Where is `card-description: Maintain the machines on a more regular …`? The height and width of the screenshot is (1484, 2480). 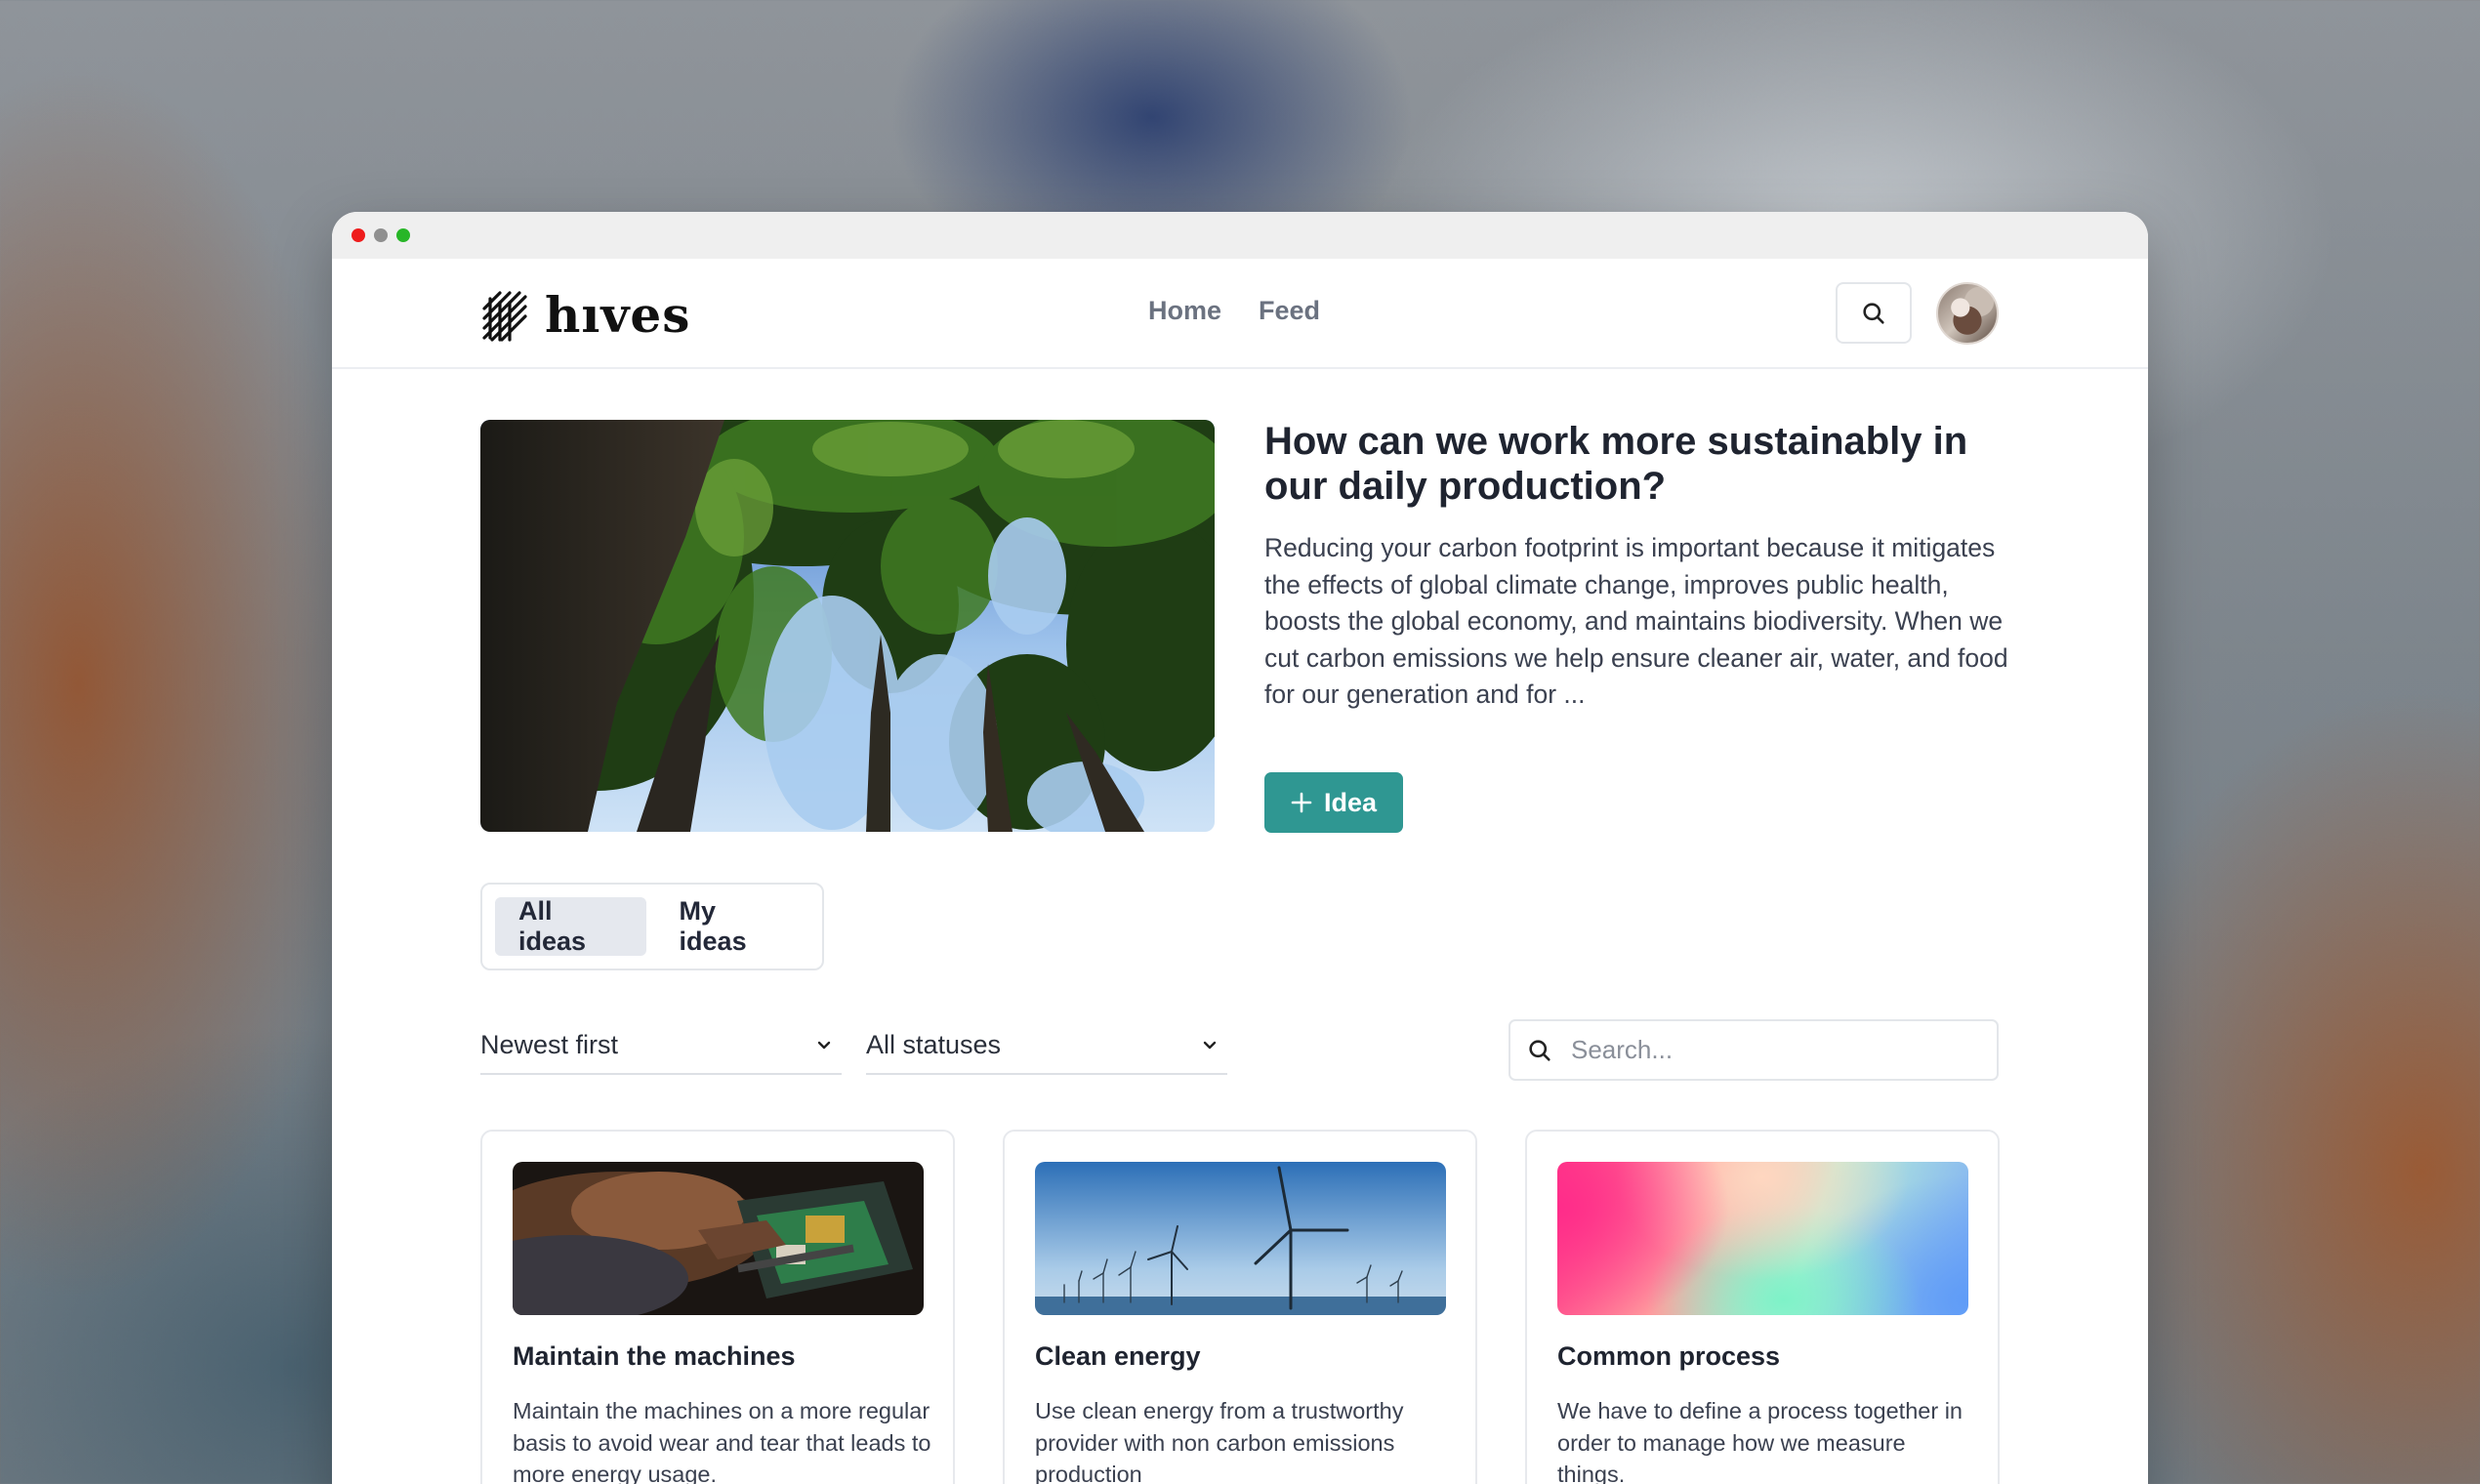 card-description: Maintain the machines on a more regular … is located at coordinates (722, 1441).